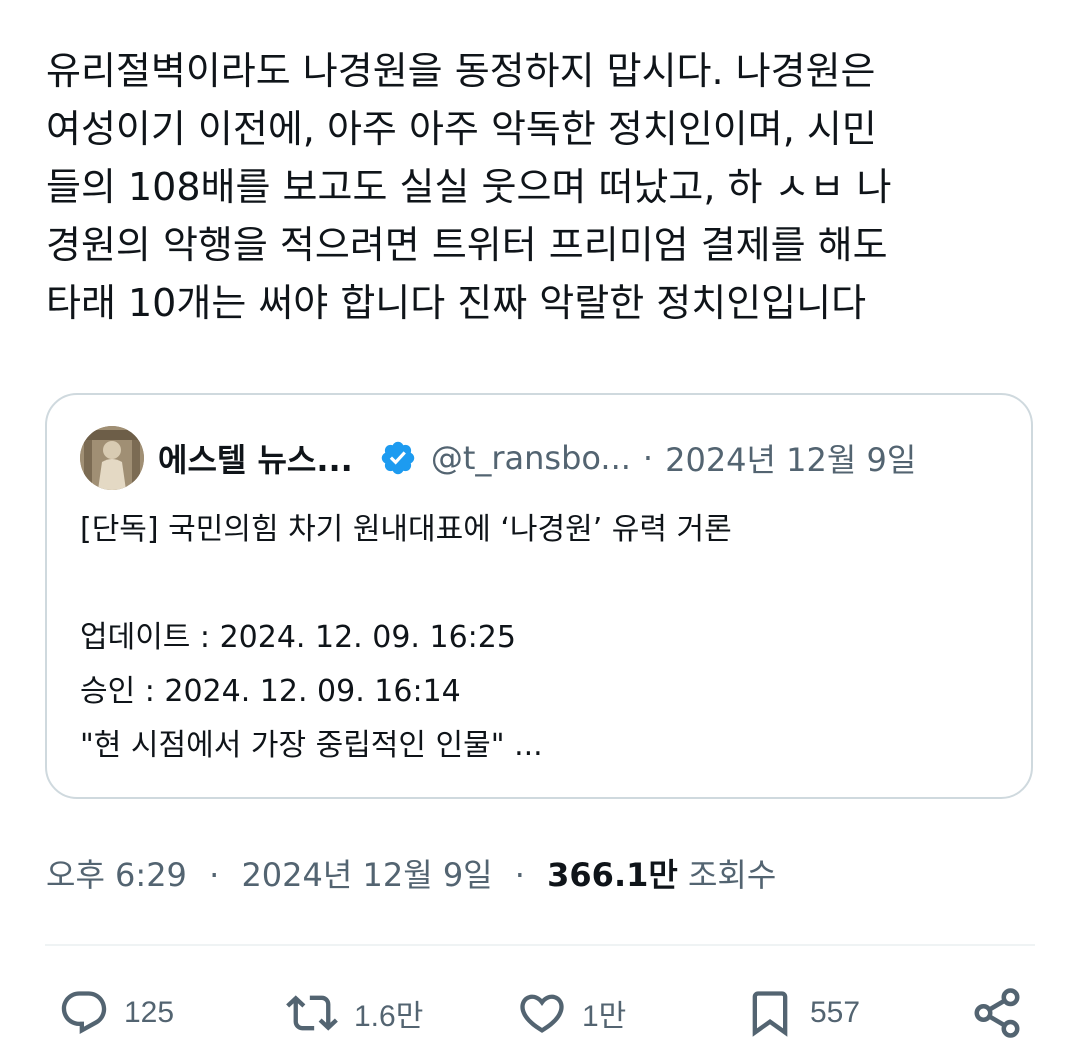  I want to click on like-button: 1만, so click(571, 1013).